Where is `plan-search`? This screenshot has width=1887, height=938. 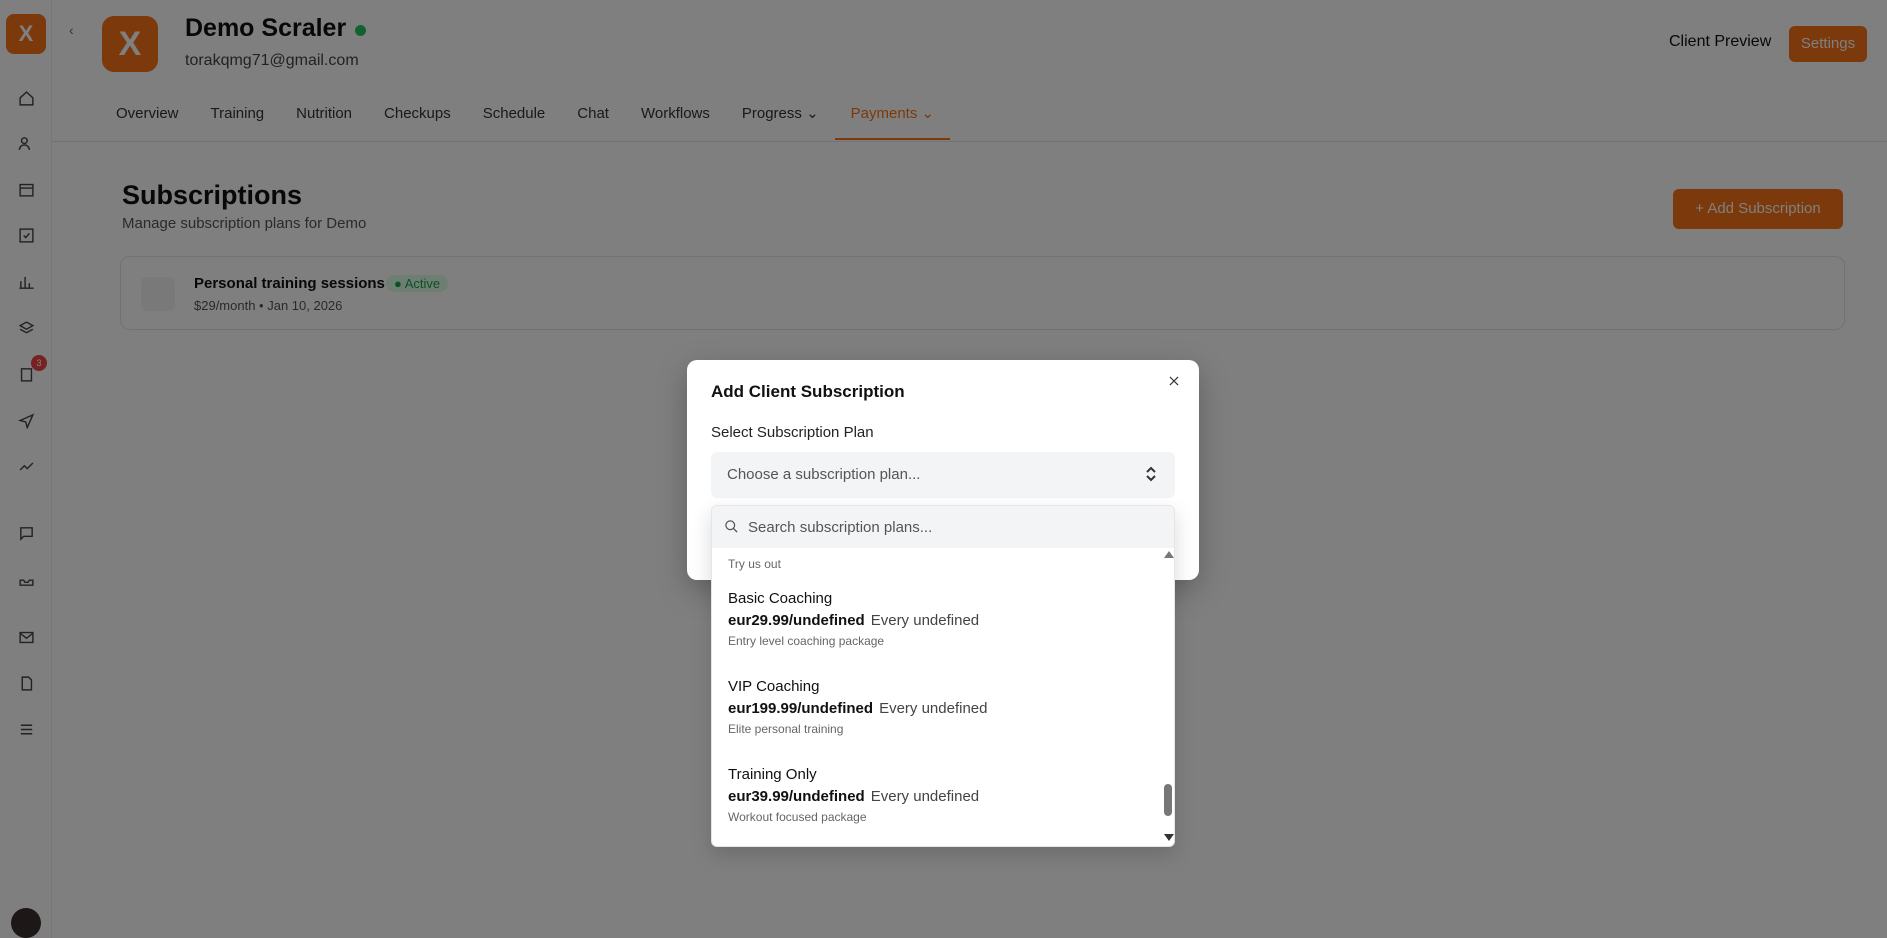 plan-search is located at coordinates (943, 527).